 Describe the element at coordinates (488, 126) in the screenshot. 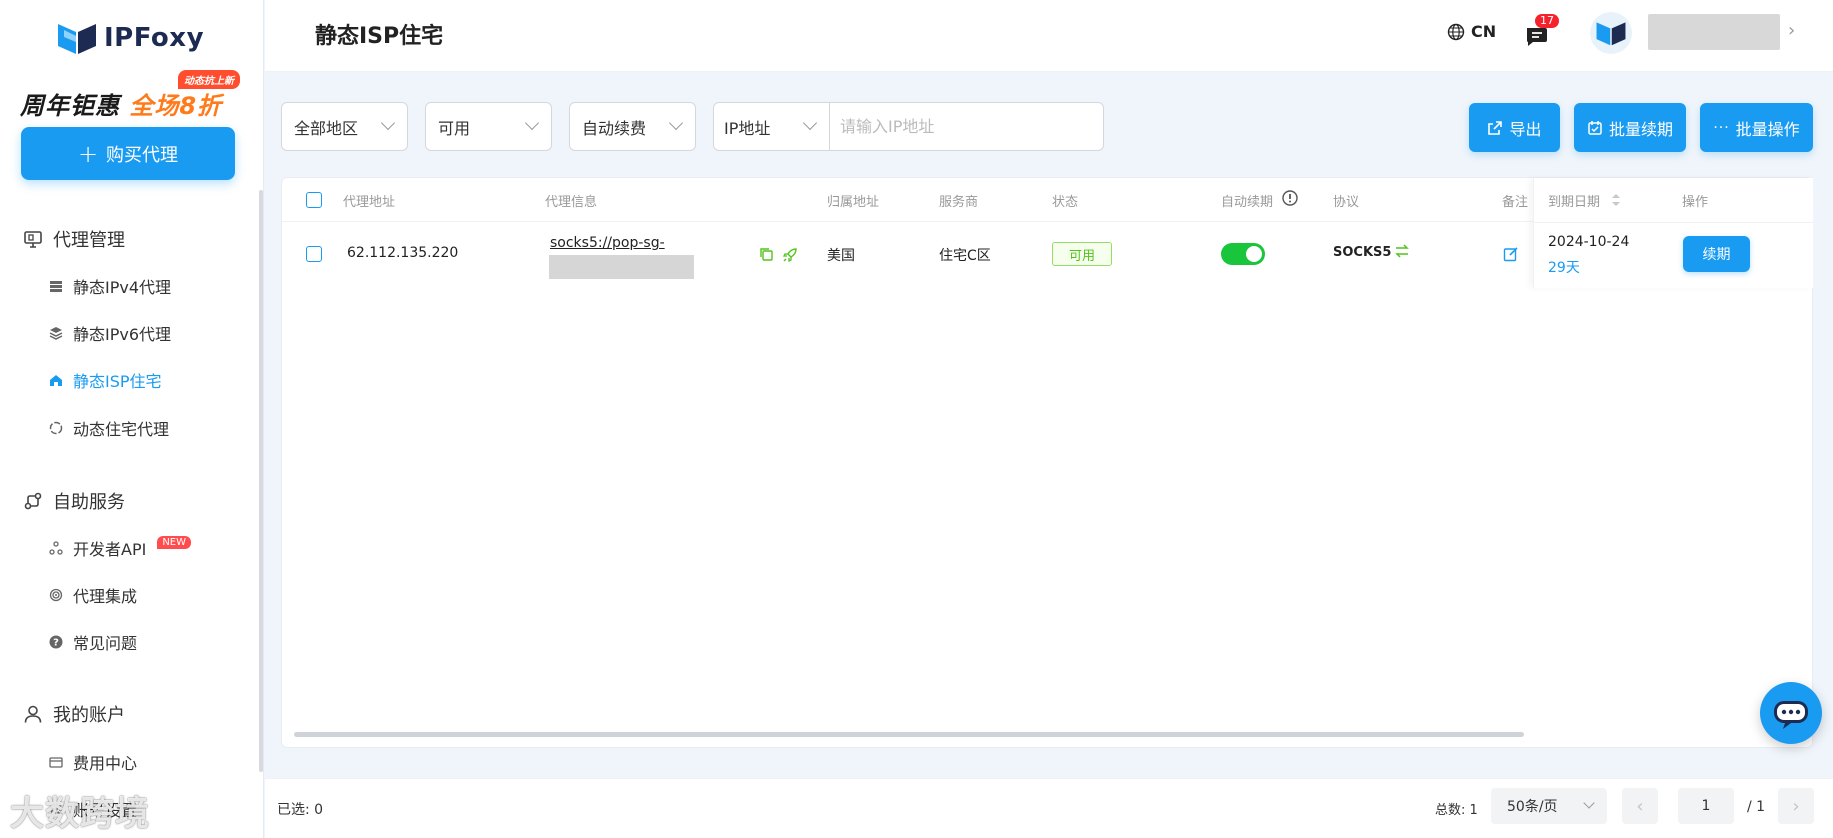

I see `status-select: 可用` at that location.